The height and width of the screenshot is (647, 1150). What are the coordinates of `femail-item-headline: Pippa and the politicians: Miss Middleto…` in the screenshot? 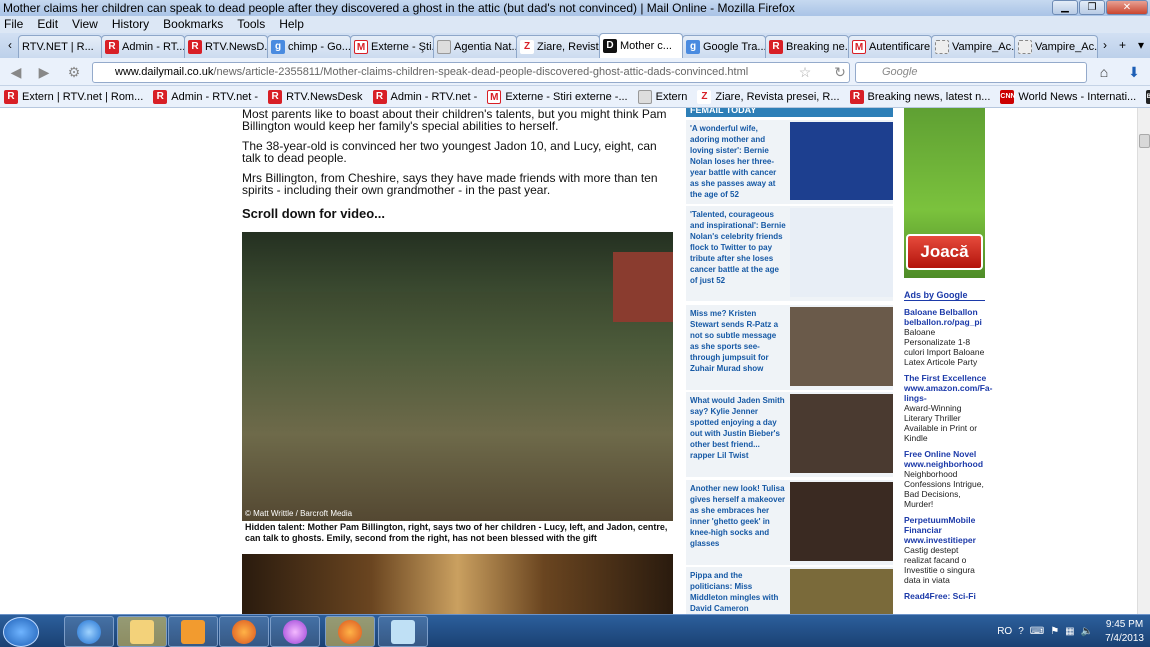 It's located at (736, 590).